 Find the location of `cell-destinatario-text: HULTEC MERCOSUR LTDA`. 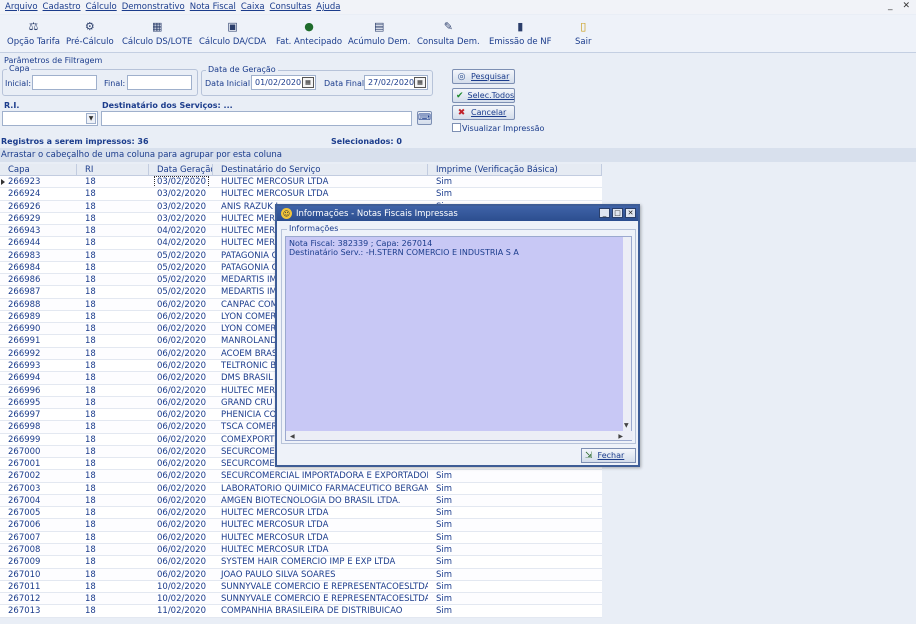

cell-destinatario-text: HULTEC MERCOSUR LTDA is located at coordinates (275, 194).